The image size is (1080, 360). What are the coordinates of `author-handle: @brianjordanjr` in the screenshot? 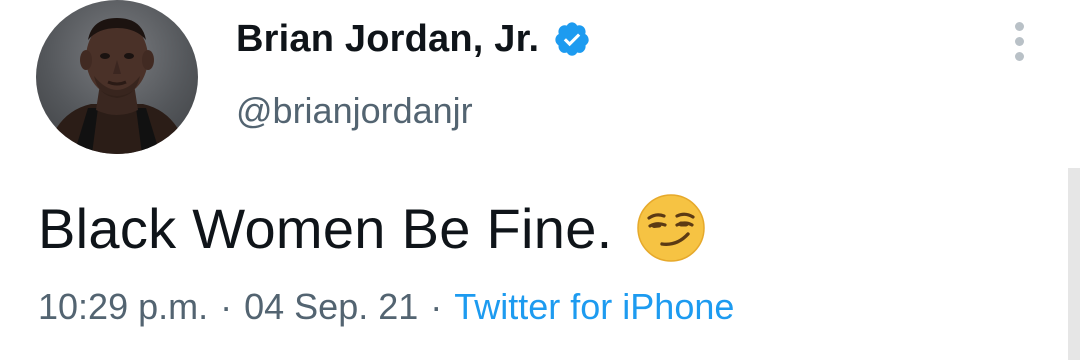 It's located at (354, 111).